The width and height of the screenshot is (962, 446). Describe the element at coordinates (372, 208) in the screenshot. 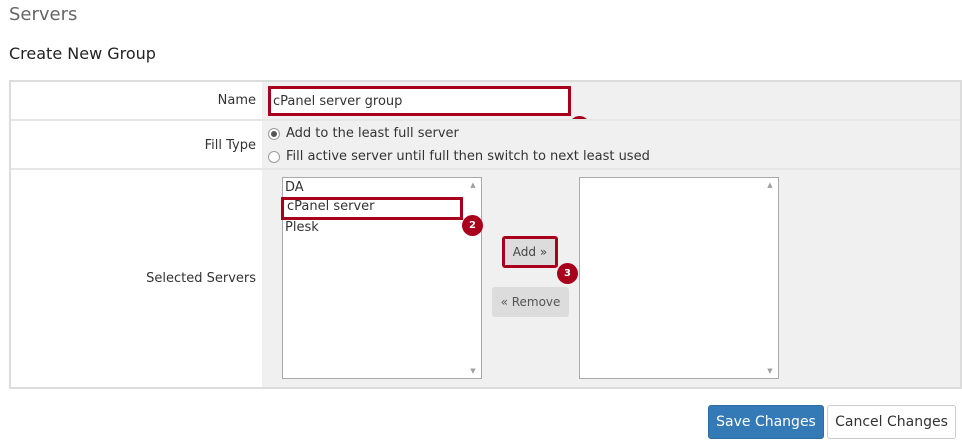

I see `server-option-cpanel: cPanel server` at that location.